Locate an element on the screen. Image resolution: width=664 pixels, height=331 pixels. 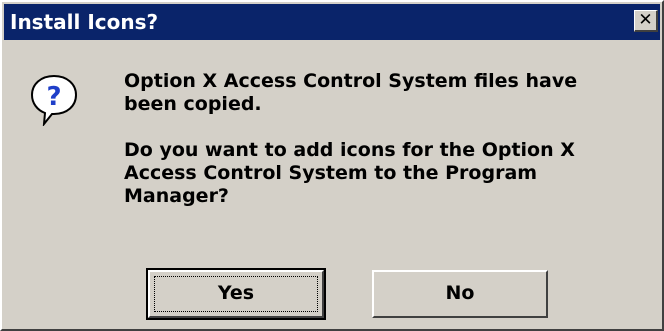
question-icon: ? is located at coordinates (54, 100).